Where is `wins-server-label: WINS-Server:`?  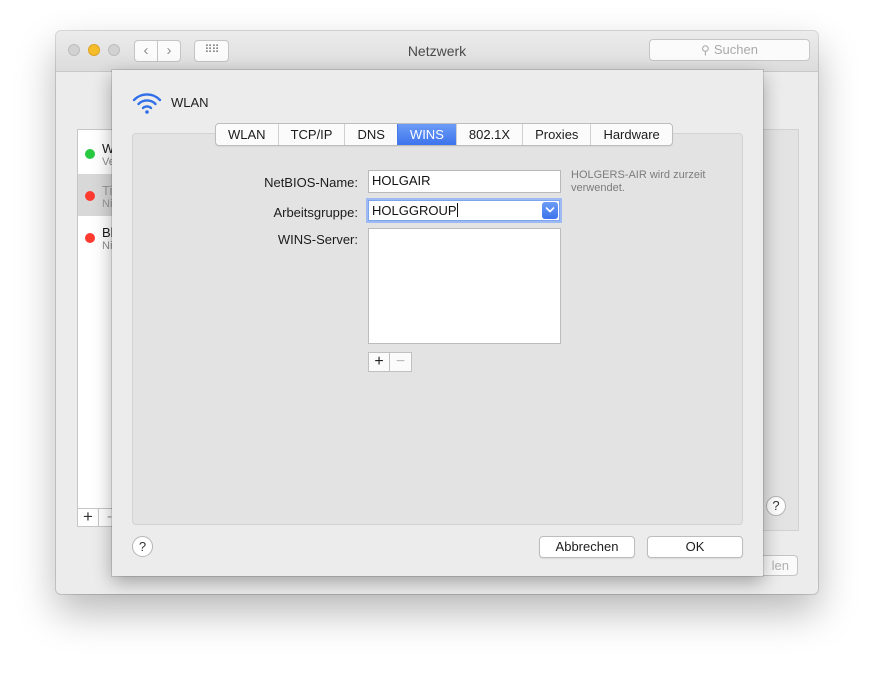
wins-server-label: WINS-Server: is located at coordinates (317, 239).